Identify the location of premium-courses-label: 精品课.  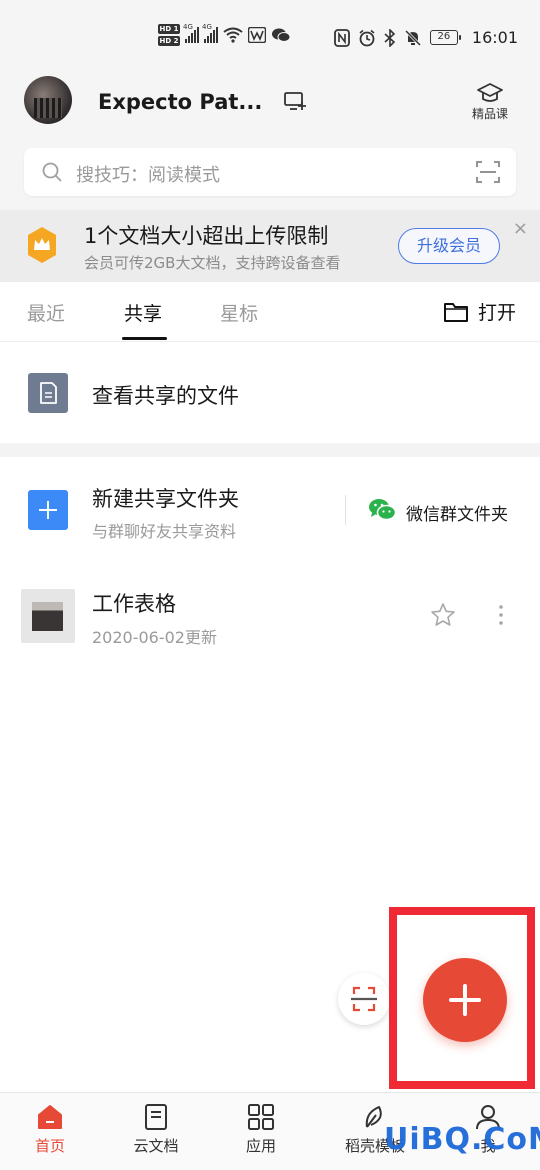
(489, 114).